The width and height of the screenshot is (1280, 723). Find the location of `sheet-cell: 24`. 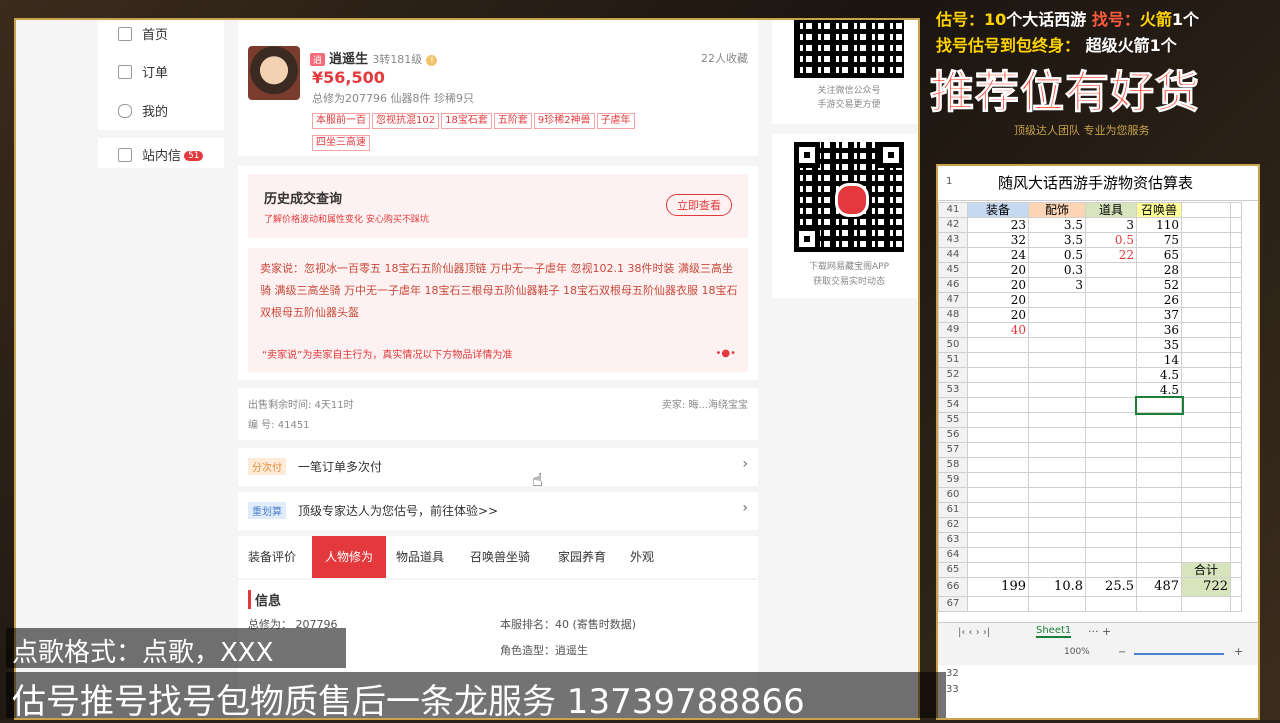

sheet-cell: 24 is located at coordinates (998, 255).